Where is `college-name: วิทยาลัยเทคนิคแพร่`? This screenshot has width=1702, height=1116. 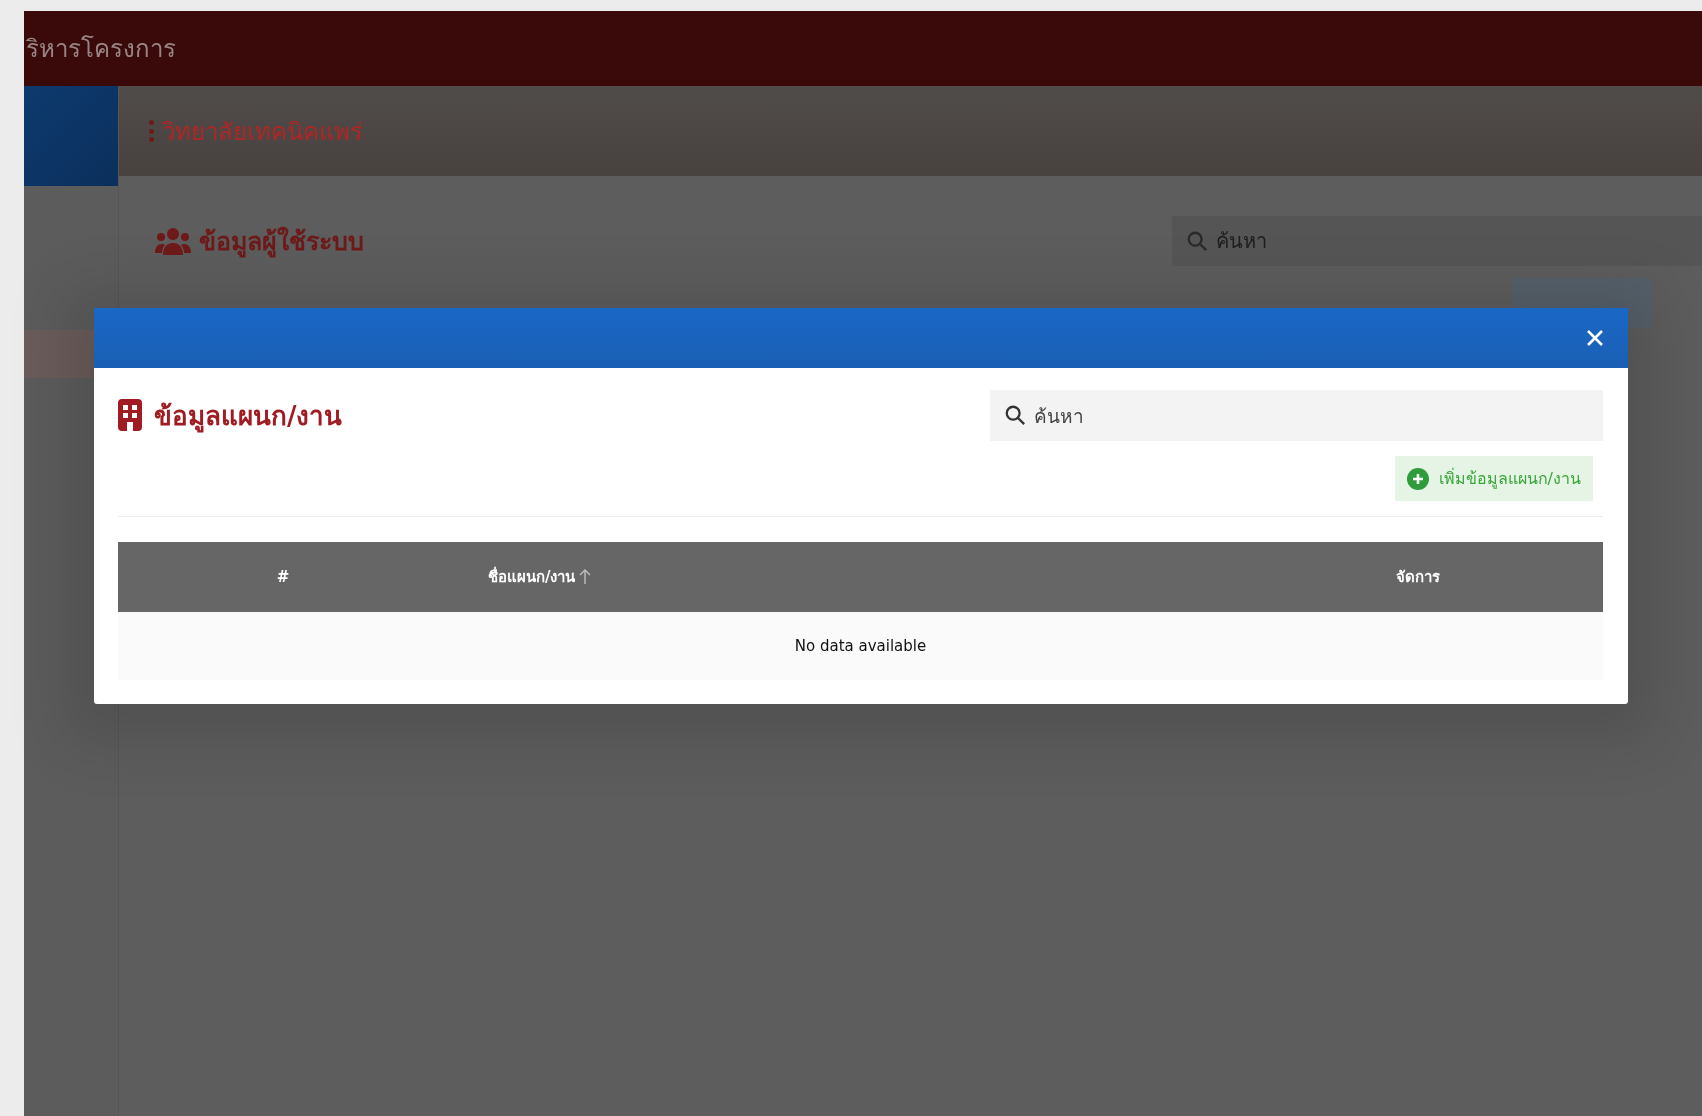 college-name: วิทยาลัยเทคนิคแพร่ is located at coordinates (262, 132).